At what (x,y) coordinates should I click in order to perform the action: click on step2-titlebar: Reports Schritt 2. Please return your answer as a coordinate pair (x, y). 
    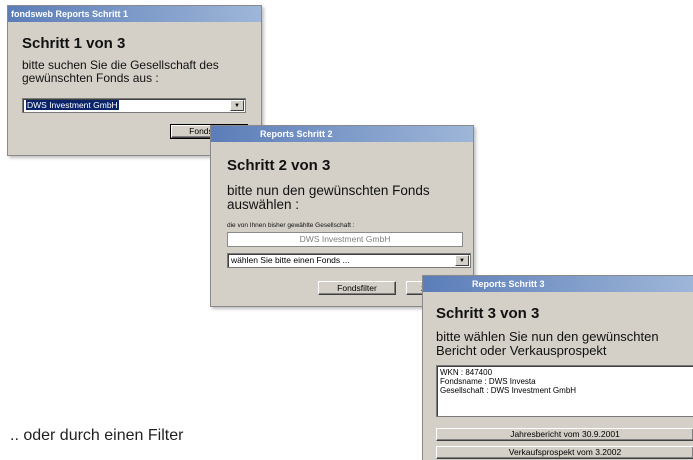
    Looking at the image, I should click on (342, 134).